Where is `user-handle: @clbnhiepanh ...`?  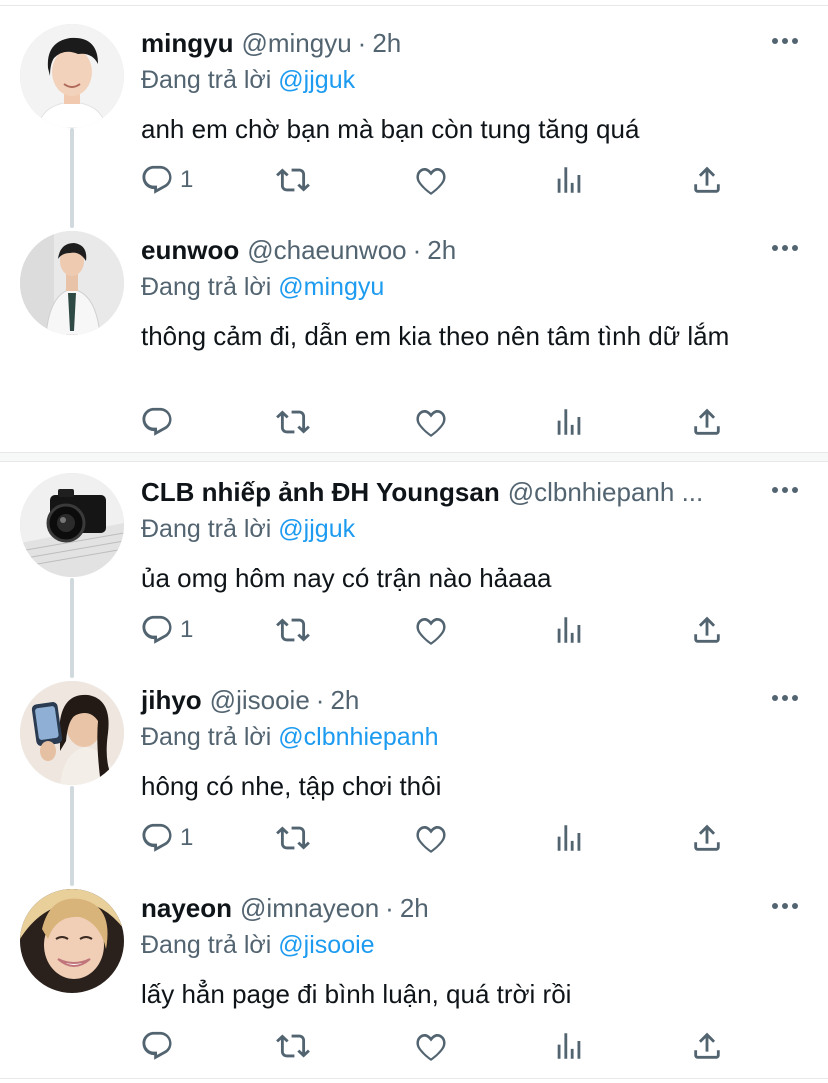 user-handle: @clbnhiepanh ... is located at coordinates (606, 492).